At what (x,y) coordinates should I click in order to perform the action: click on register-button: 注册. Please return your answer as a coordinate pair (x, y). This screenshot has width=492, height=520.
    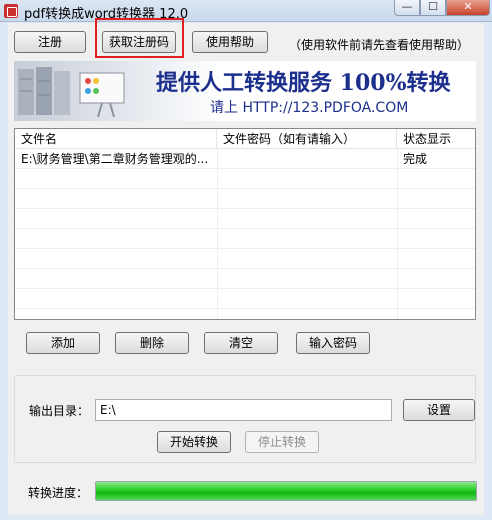
    Looking at the image, I should click on (50, 42).